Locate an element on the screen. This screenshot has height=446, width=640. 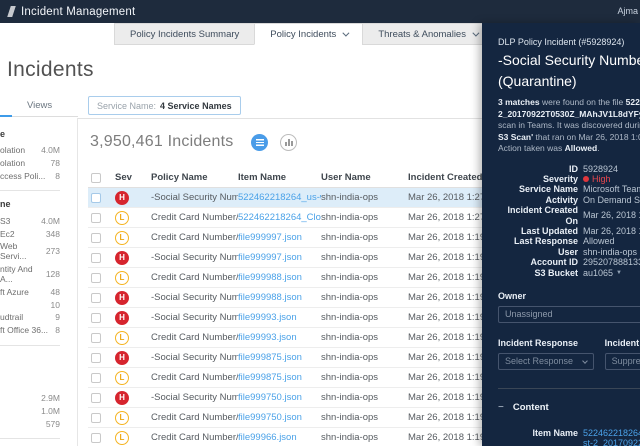
facet-item: S3 4.0M is located at coordinates (30, 220).